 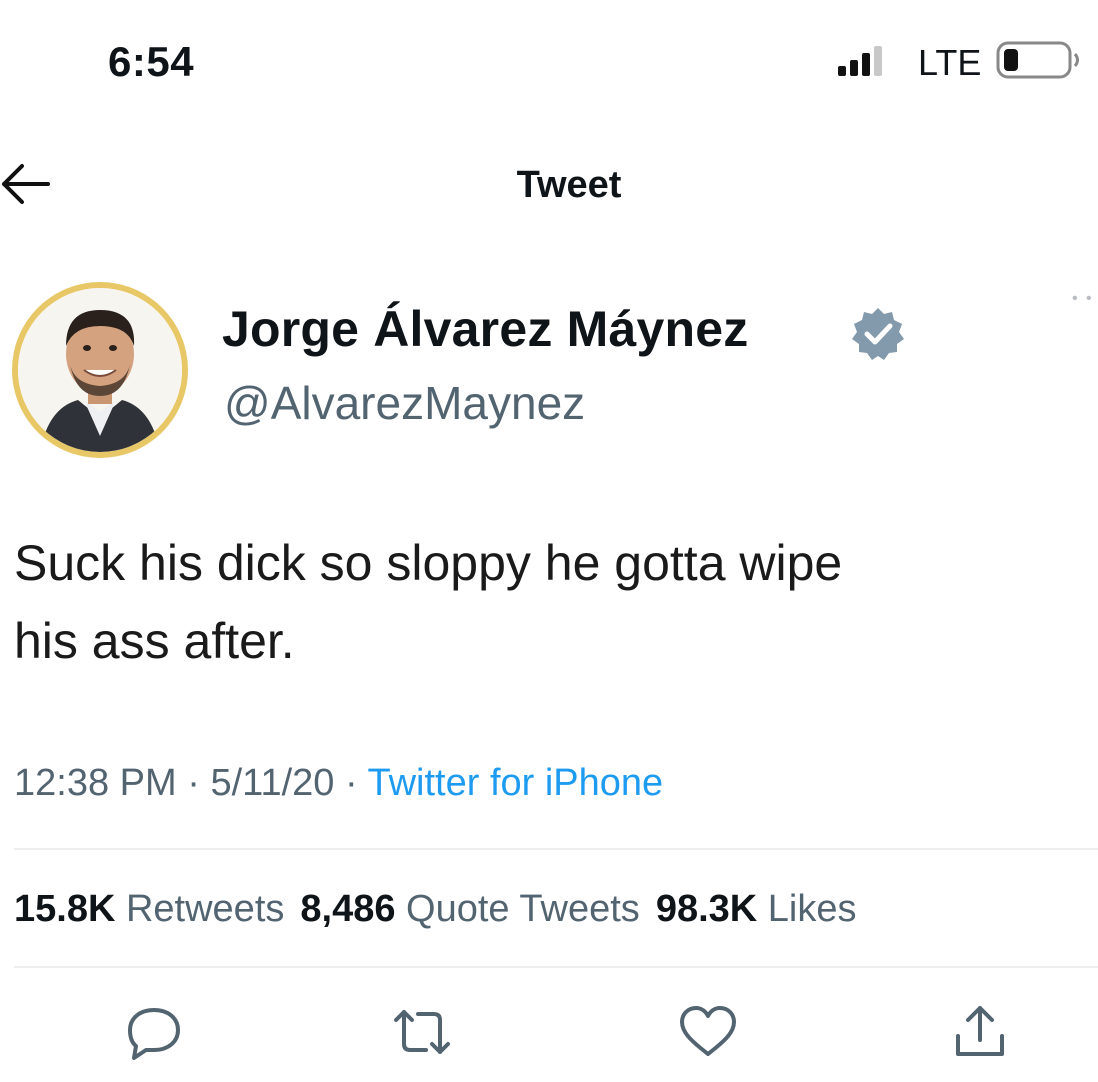 What do you see at coordinates (516, 783) in the screenshot?
I see `tweet-source-link: Twitter for iPhone` at bounding box center [516, 783].